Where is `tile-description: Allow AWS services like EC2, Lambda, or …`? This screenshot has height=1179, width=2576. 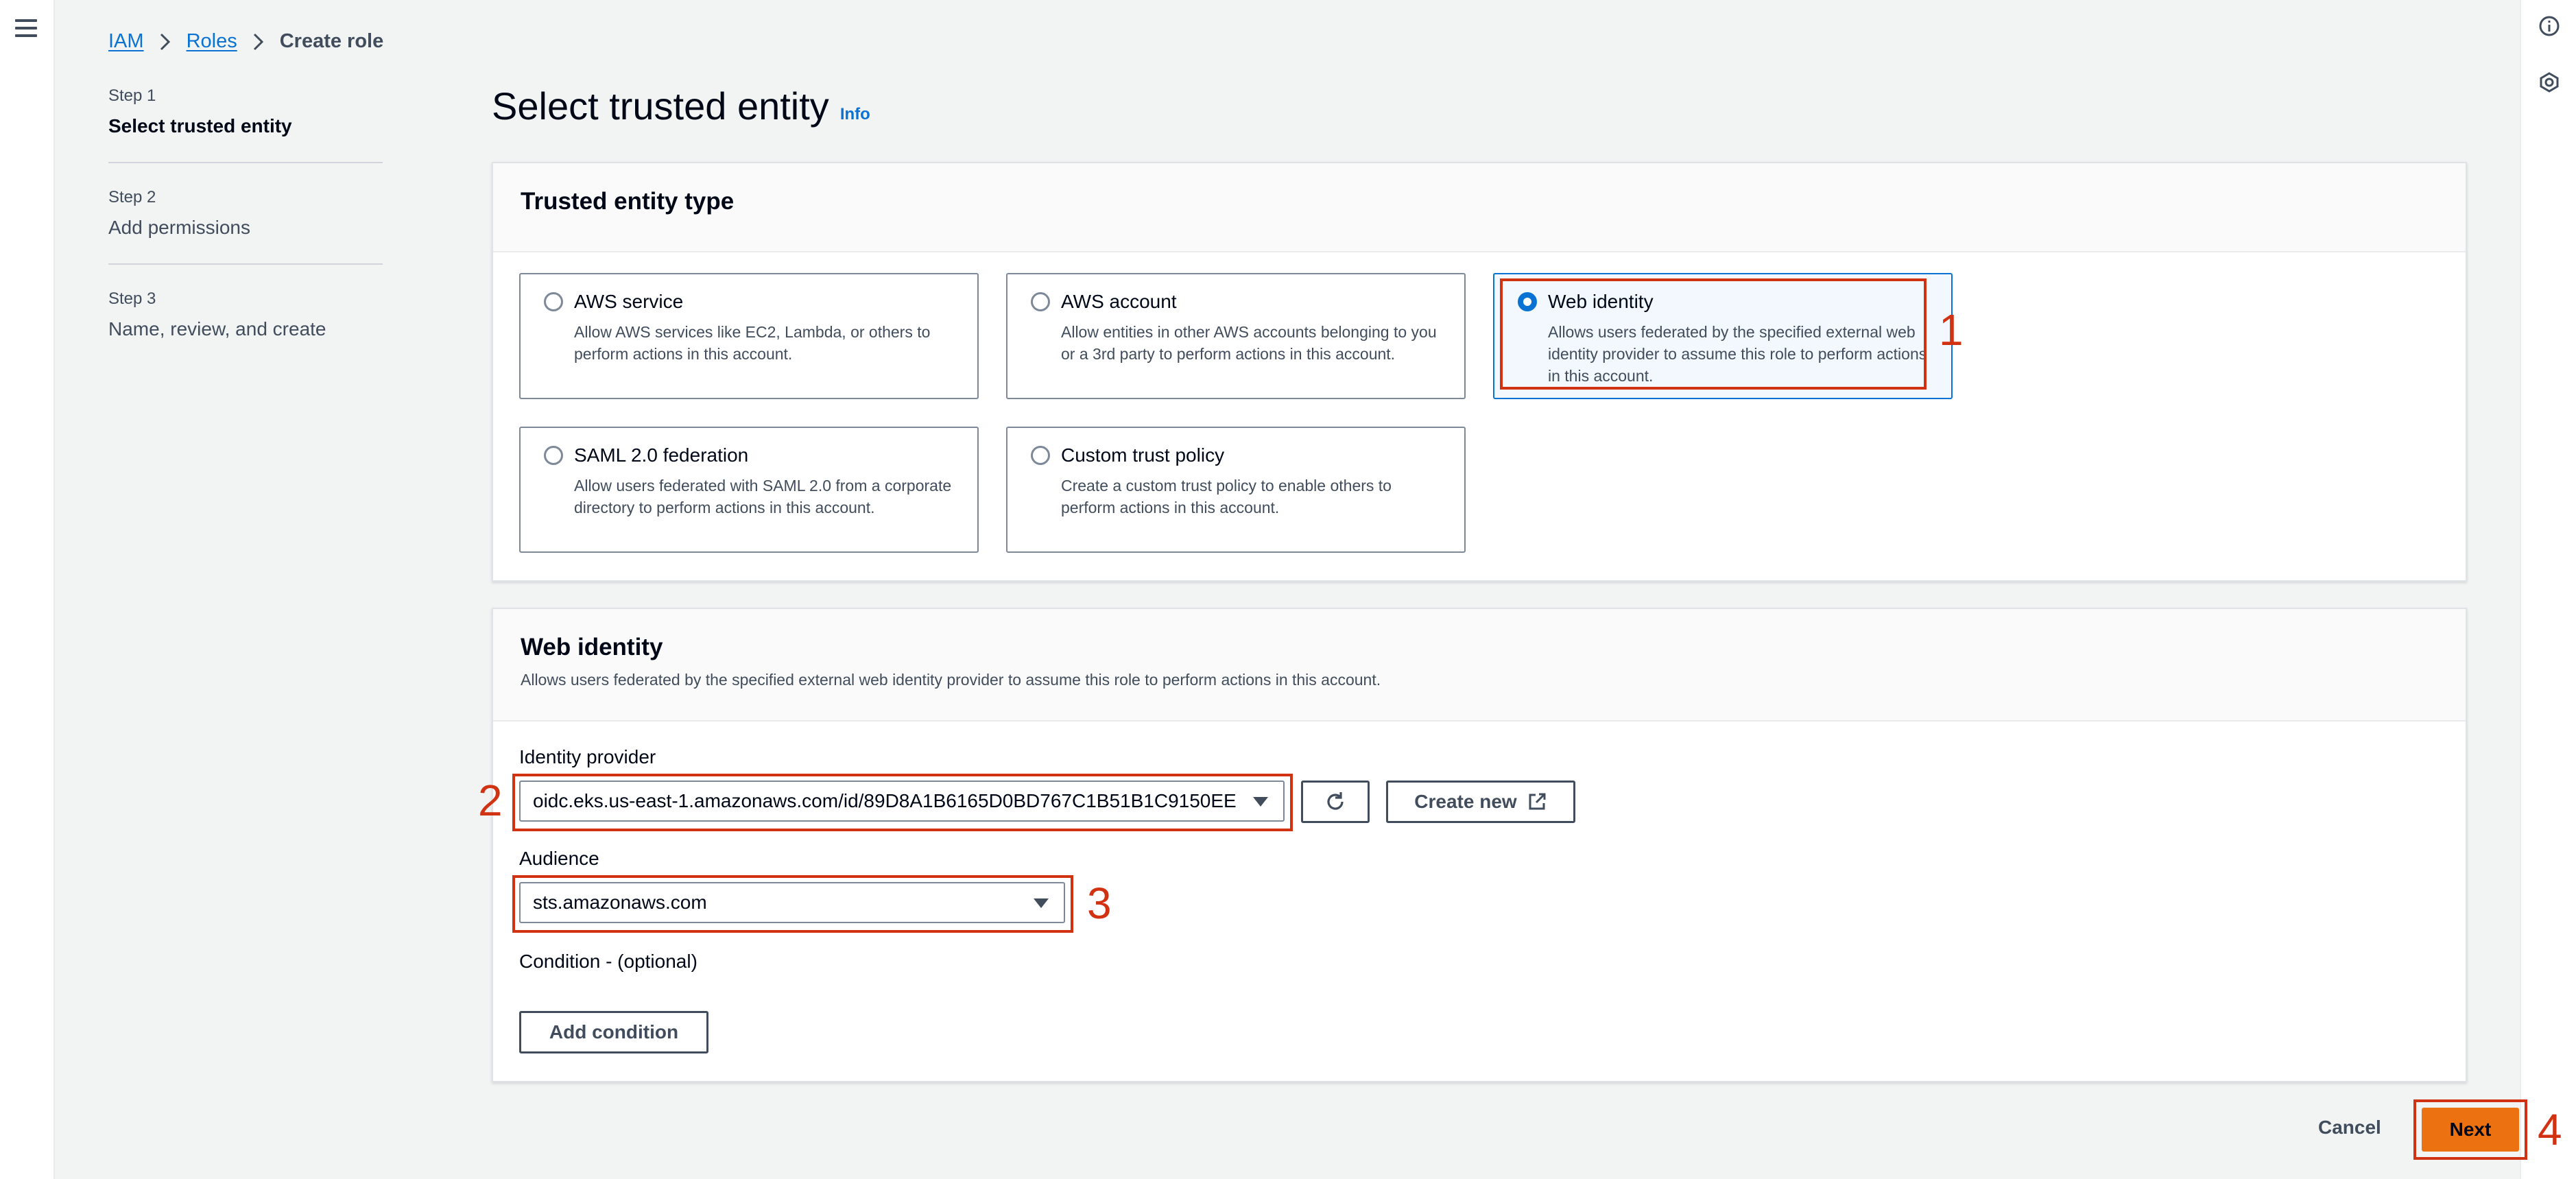
tile-description: Allow AWS services like EC2, Lambda, or … is located at coordinates (752, 343).